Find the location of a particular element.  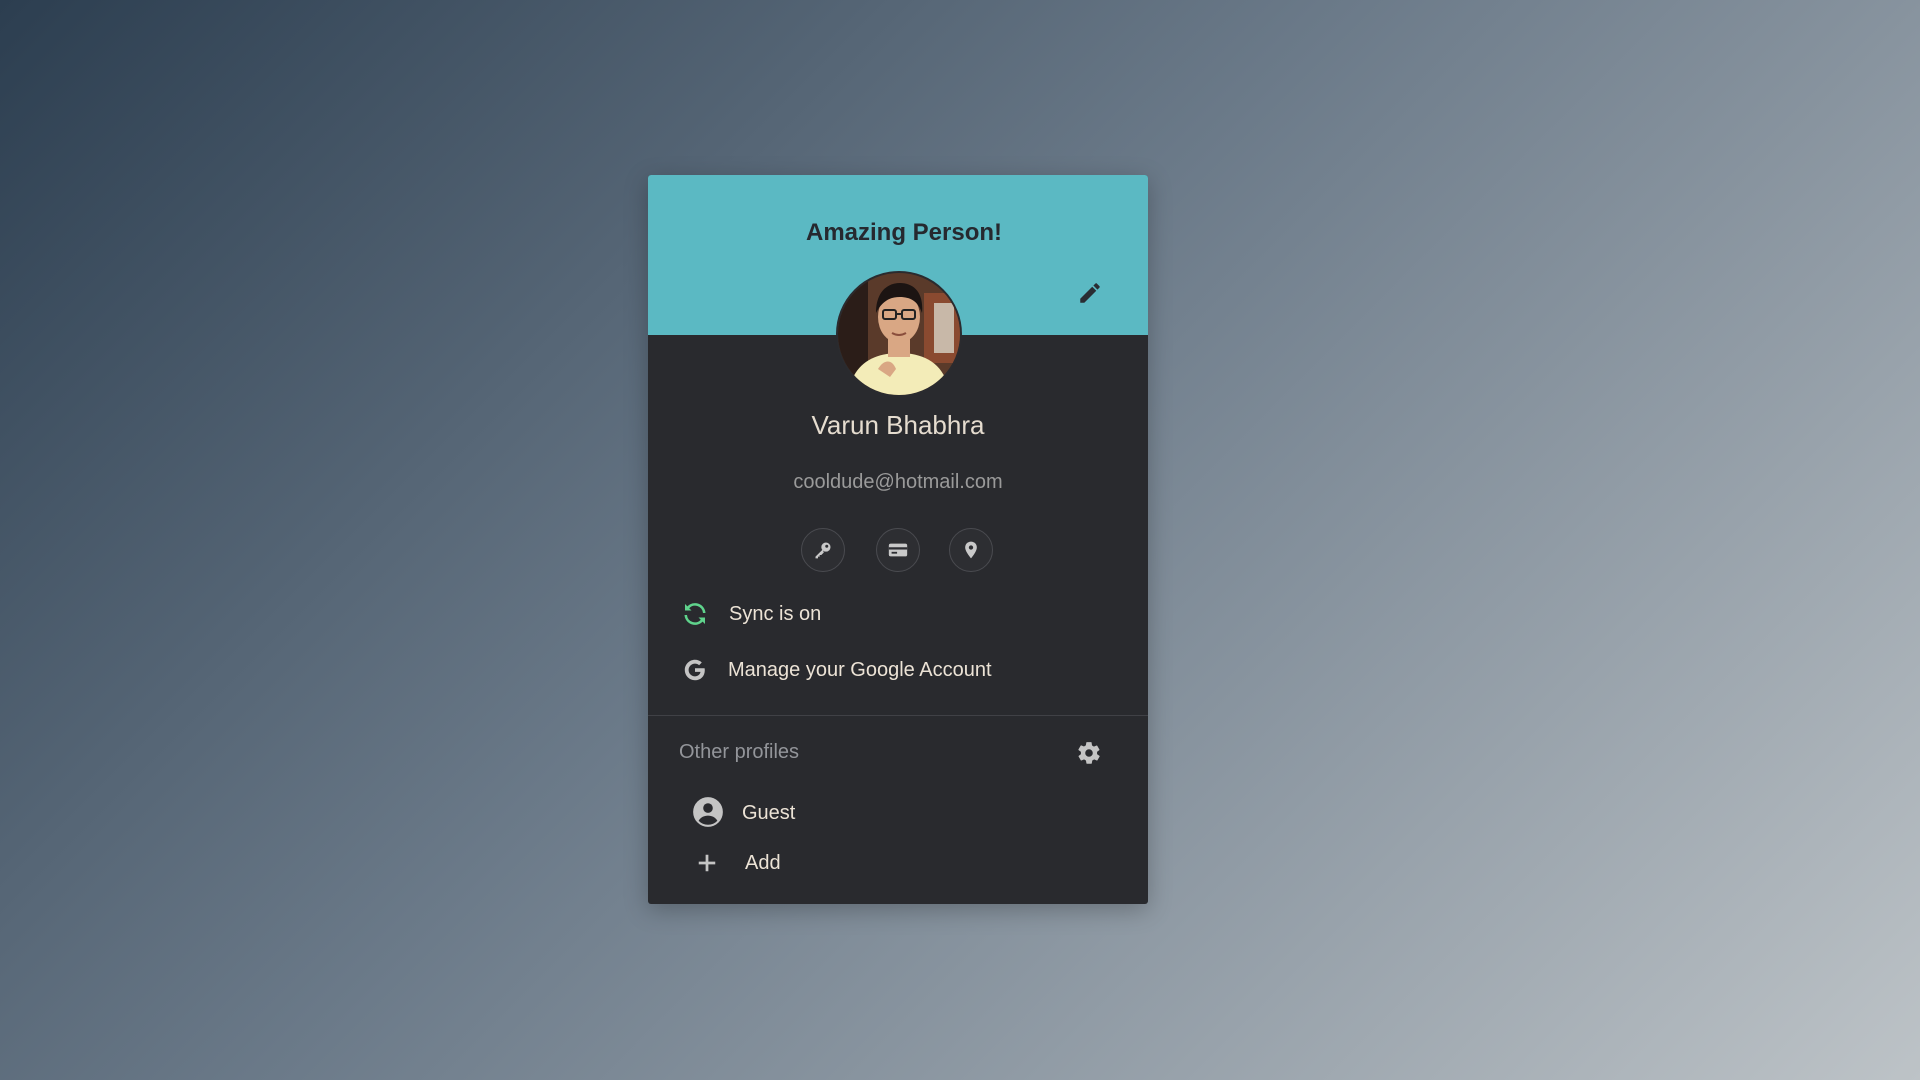

payment-methods-button is located at coordinates (898, 550).